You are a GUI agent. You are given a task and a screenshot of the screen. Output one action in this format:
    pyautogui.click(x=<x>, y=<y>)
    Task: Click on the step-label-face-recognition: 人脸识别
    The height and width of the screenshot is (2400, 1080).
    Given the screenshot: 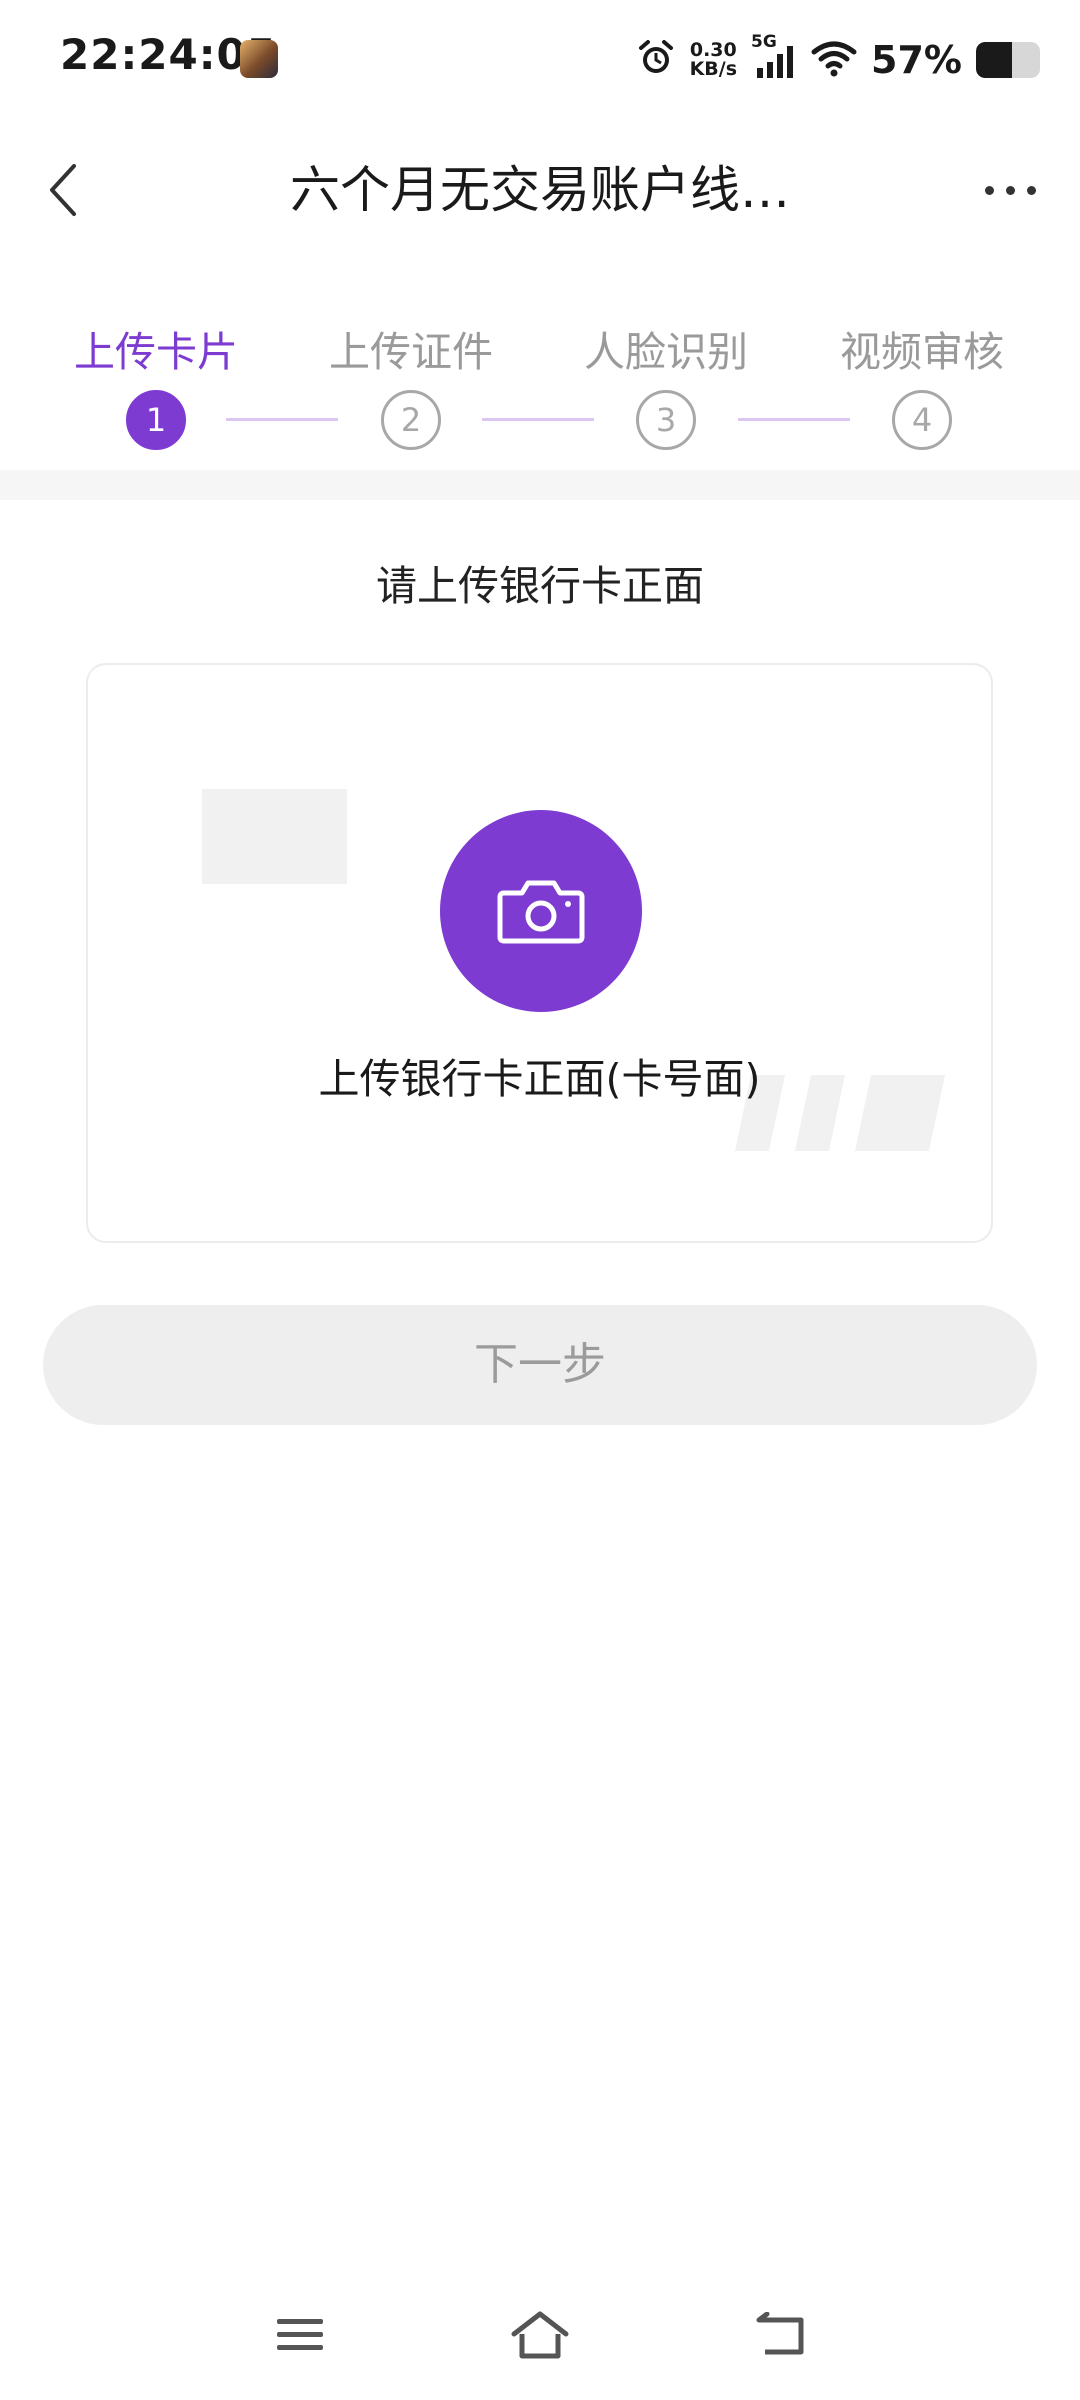 What is the action you would take?
    pyautogui.click(x=666, y=352)
    